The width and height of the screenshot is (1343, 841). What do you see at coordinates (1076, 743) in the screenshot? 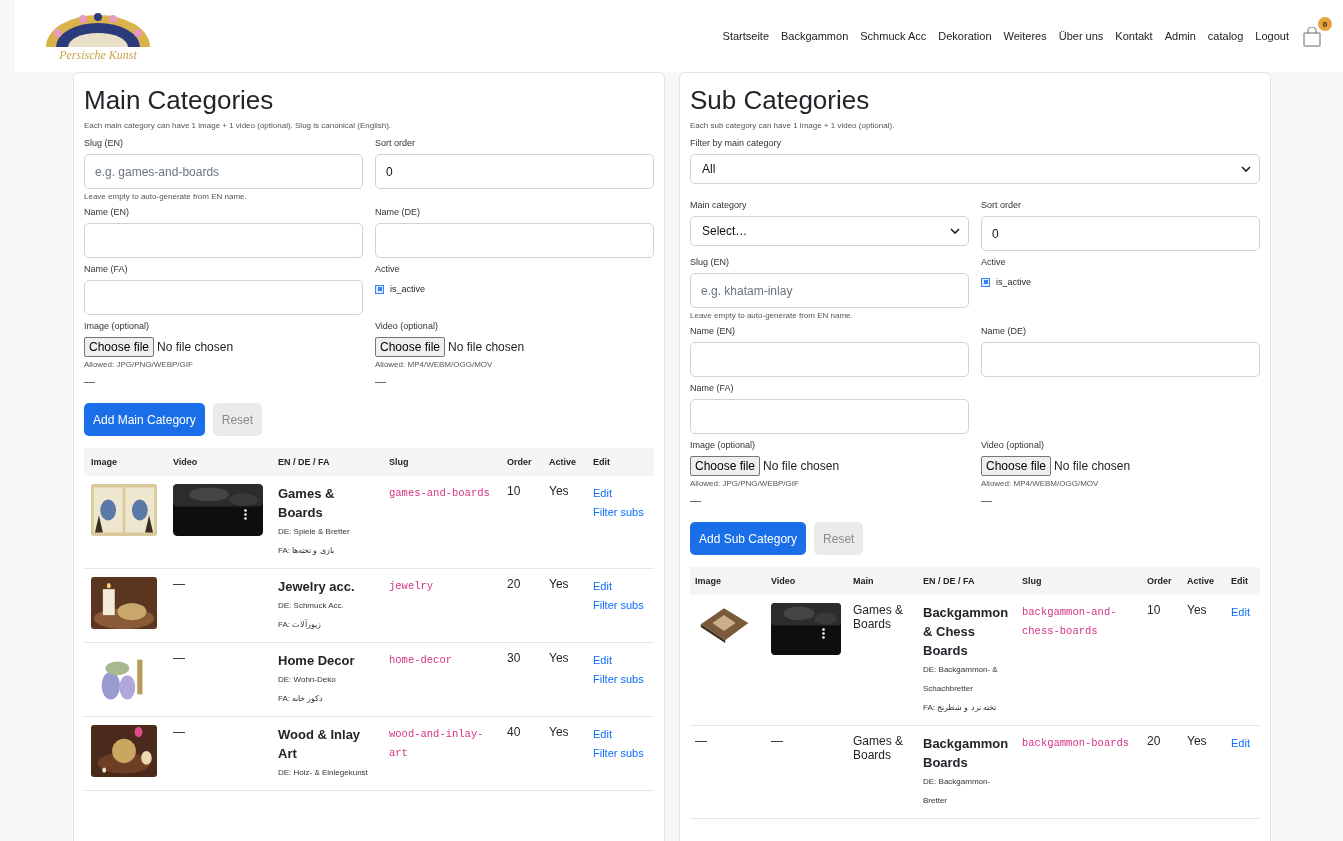
I see `slug-text: backgammon-boards` at bounding box center [1076, 743].